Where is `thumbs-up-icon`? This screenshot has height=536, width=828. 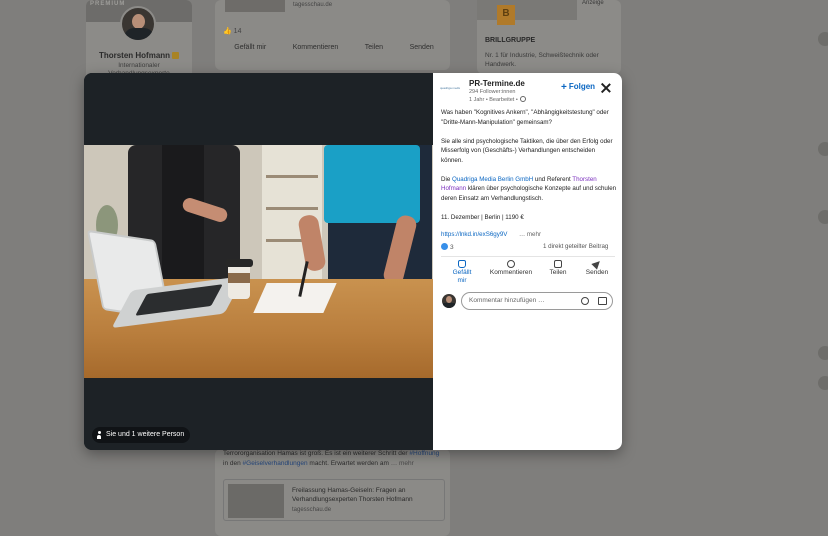
thumbs-up-icon is located at coordinates (462, 264).